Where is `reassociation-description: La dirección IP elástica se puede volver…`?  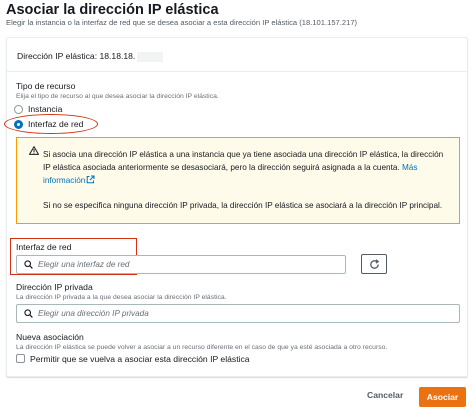 reassociation-description: La dirección IP elástica se puede volver… is located at coordinates (202, 347).